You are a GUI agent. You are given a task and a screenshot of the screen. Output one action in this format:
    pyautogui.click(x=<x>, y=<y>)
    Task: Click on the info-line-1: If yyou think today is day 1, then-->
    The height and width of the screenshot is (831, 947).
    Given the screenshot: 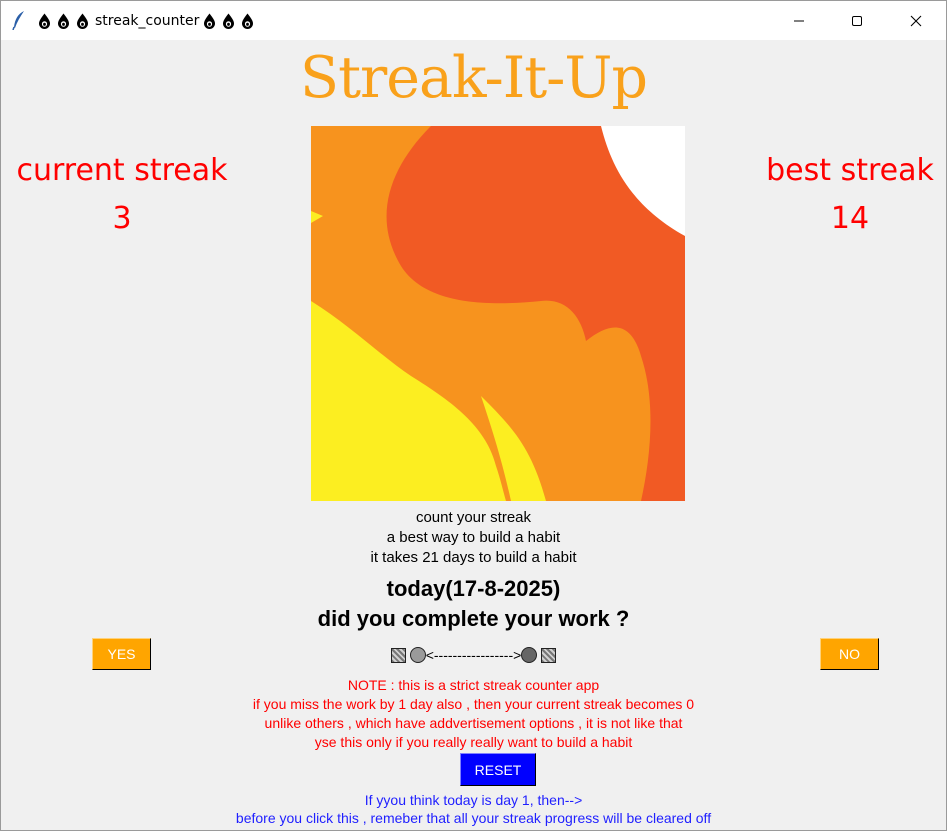 What is the action you would take?
    pyautogui.click(x=473, y=800)
    